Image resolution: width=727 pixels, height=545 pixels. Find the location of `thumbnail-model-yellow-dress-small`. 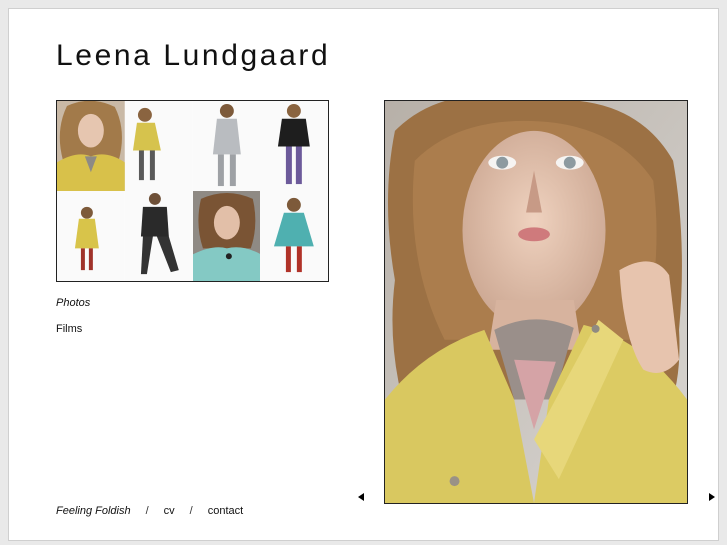

thumbnail-model-yellow-dress-small is located at coordinates (91, 236).